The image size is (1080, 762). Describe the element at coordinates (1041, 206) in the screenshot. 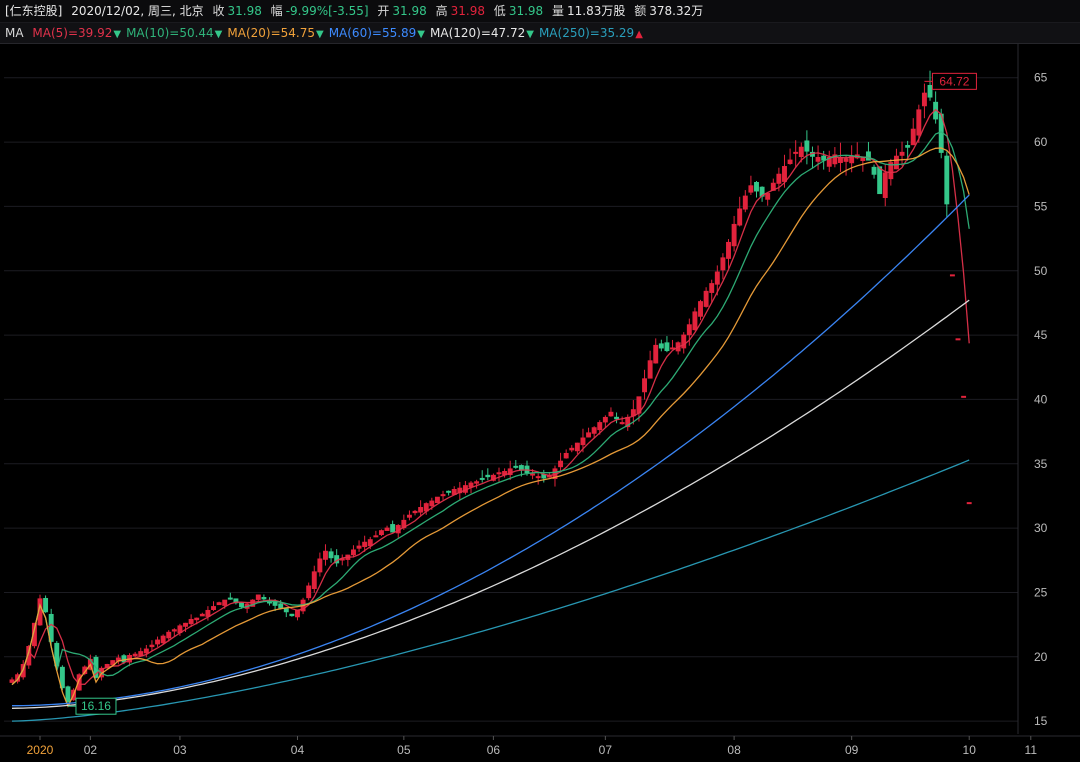

I see `y-tick-label: 55` at that location.